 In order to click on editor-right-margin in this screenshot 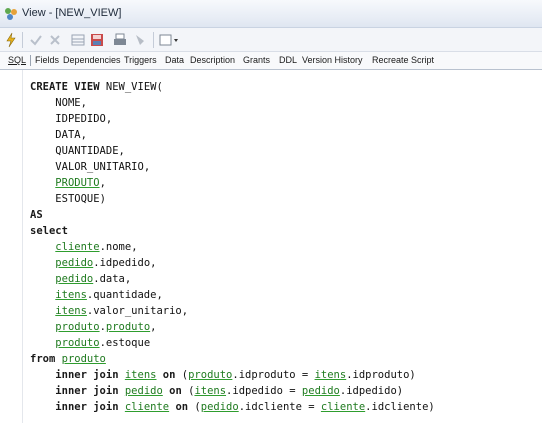, I will do `click(536, 246)`.